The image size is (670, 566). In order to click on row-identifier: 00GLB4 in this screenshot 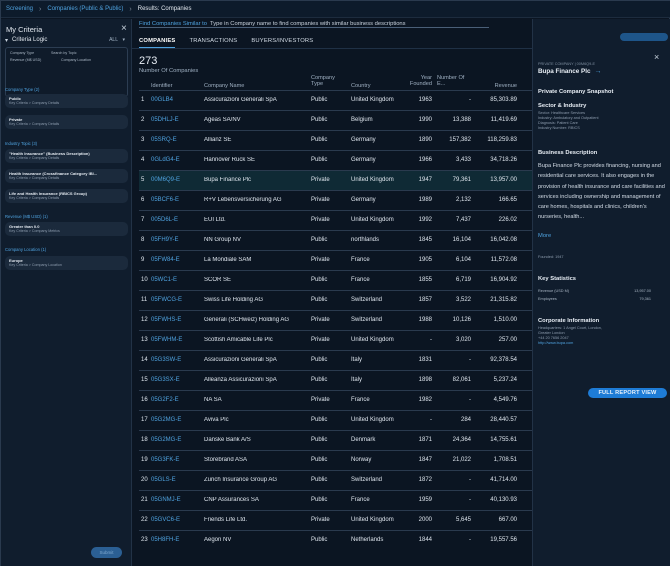, I will do `click(162, 100)`.